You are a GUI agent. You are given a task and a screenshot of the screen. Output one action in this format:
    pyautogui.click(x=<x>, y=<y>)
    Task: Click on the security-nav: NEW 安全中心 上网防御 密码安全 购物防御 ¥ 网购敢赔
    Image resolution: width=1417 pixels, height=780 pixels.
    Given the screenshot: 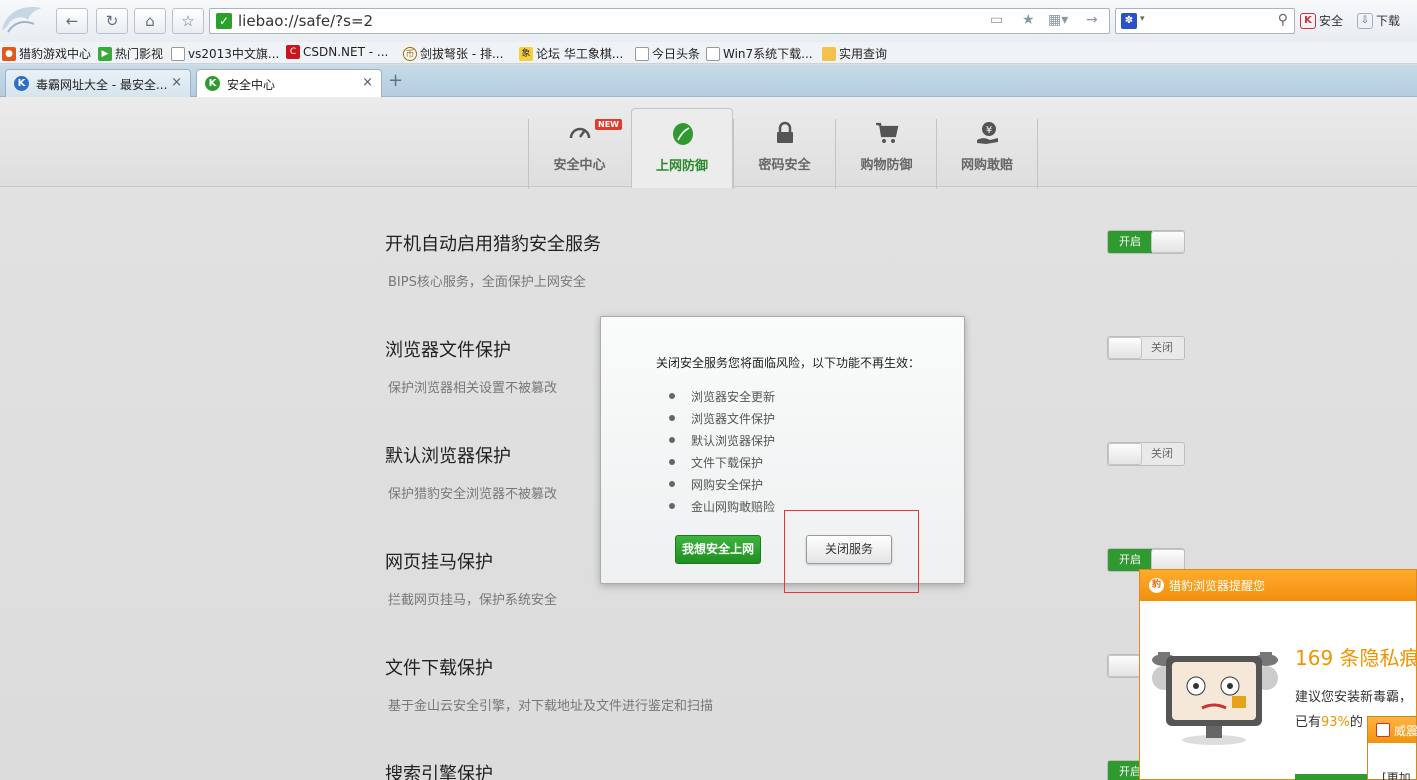 What is the action you would take?
    pyautogui.click(x=708, y=143)
    